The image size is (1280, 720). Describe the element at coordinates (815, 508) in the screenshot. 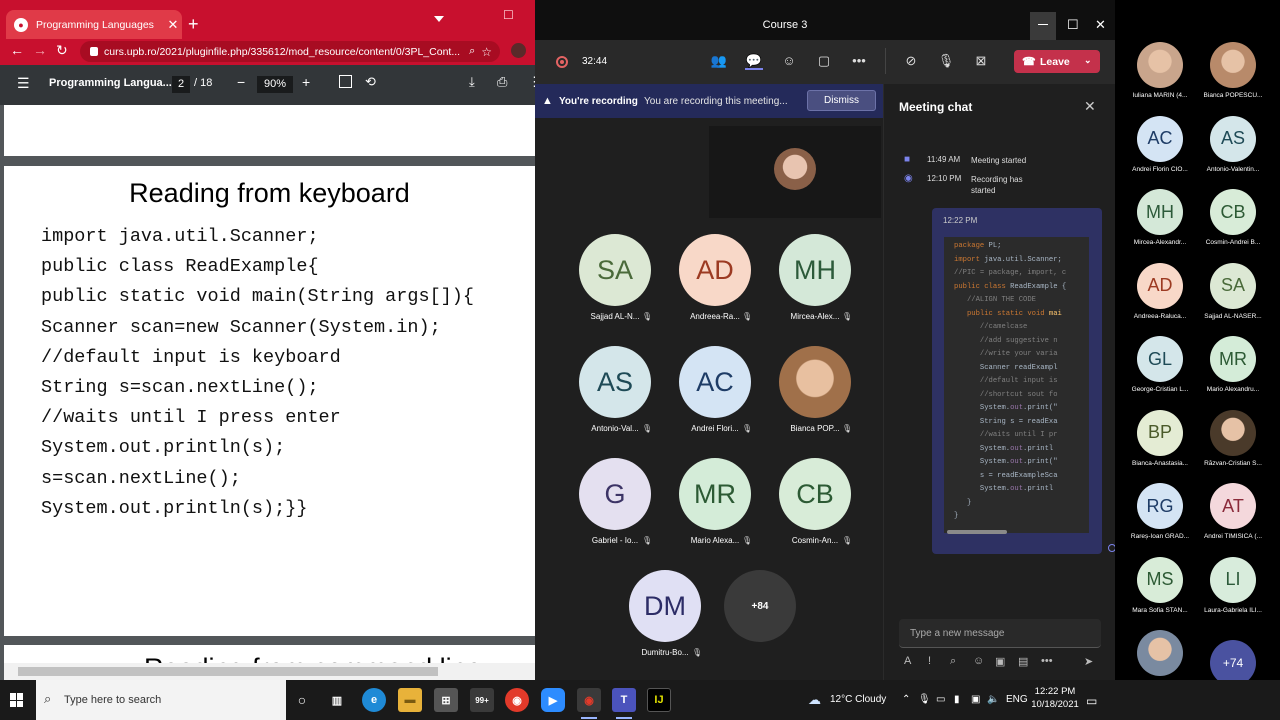

I see `participant-tile: CB Cosmin-An... 🎙` at that location.